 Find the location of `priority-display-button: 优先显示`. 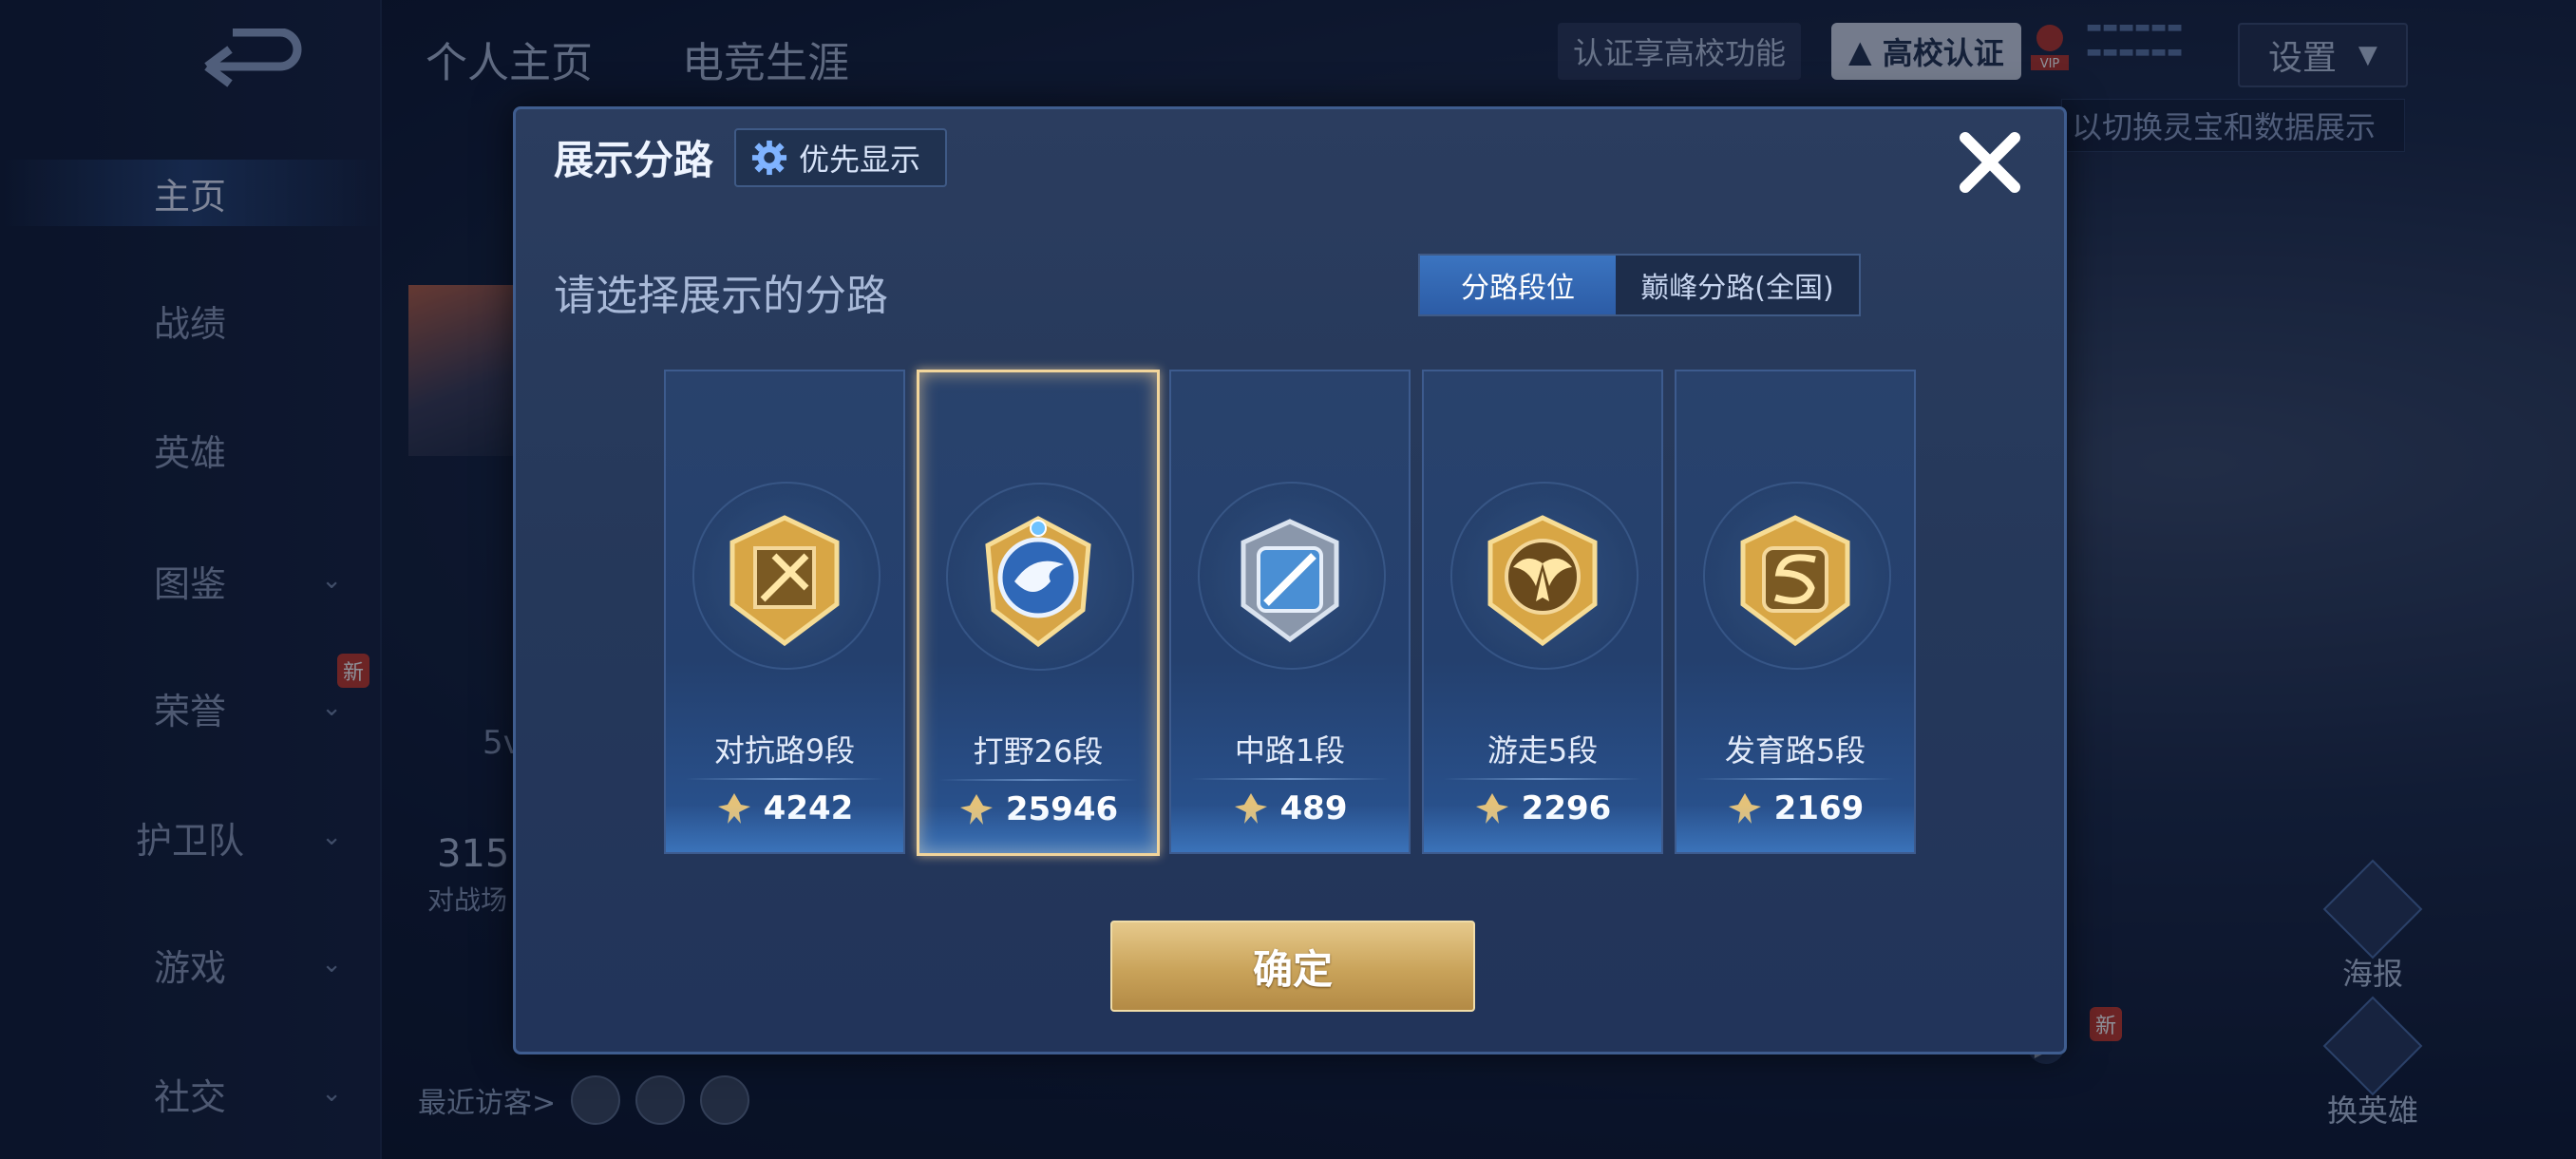

priority-display-button: 优先显示 is located at coordinates (841, 157).